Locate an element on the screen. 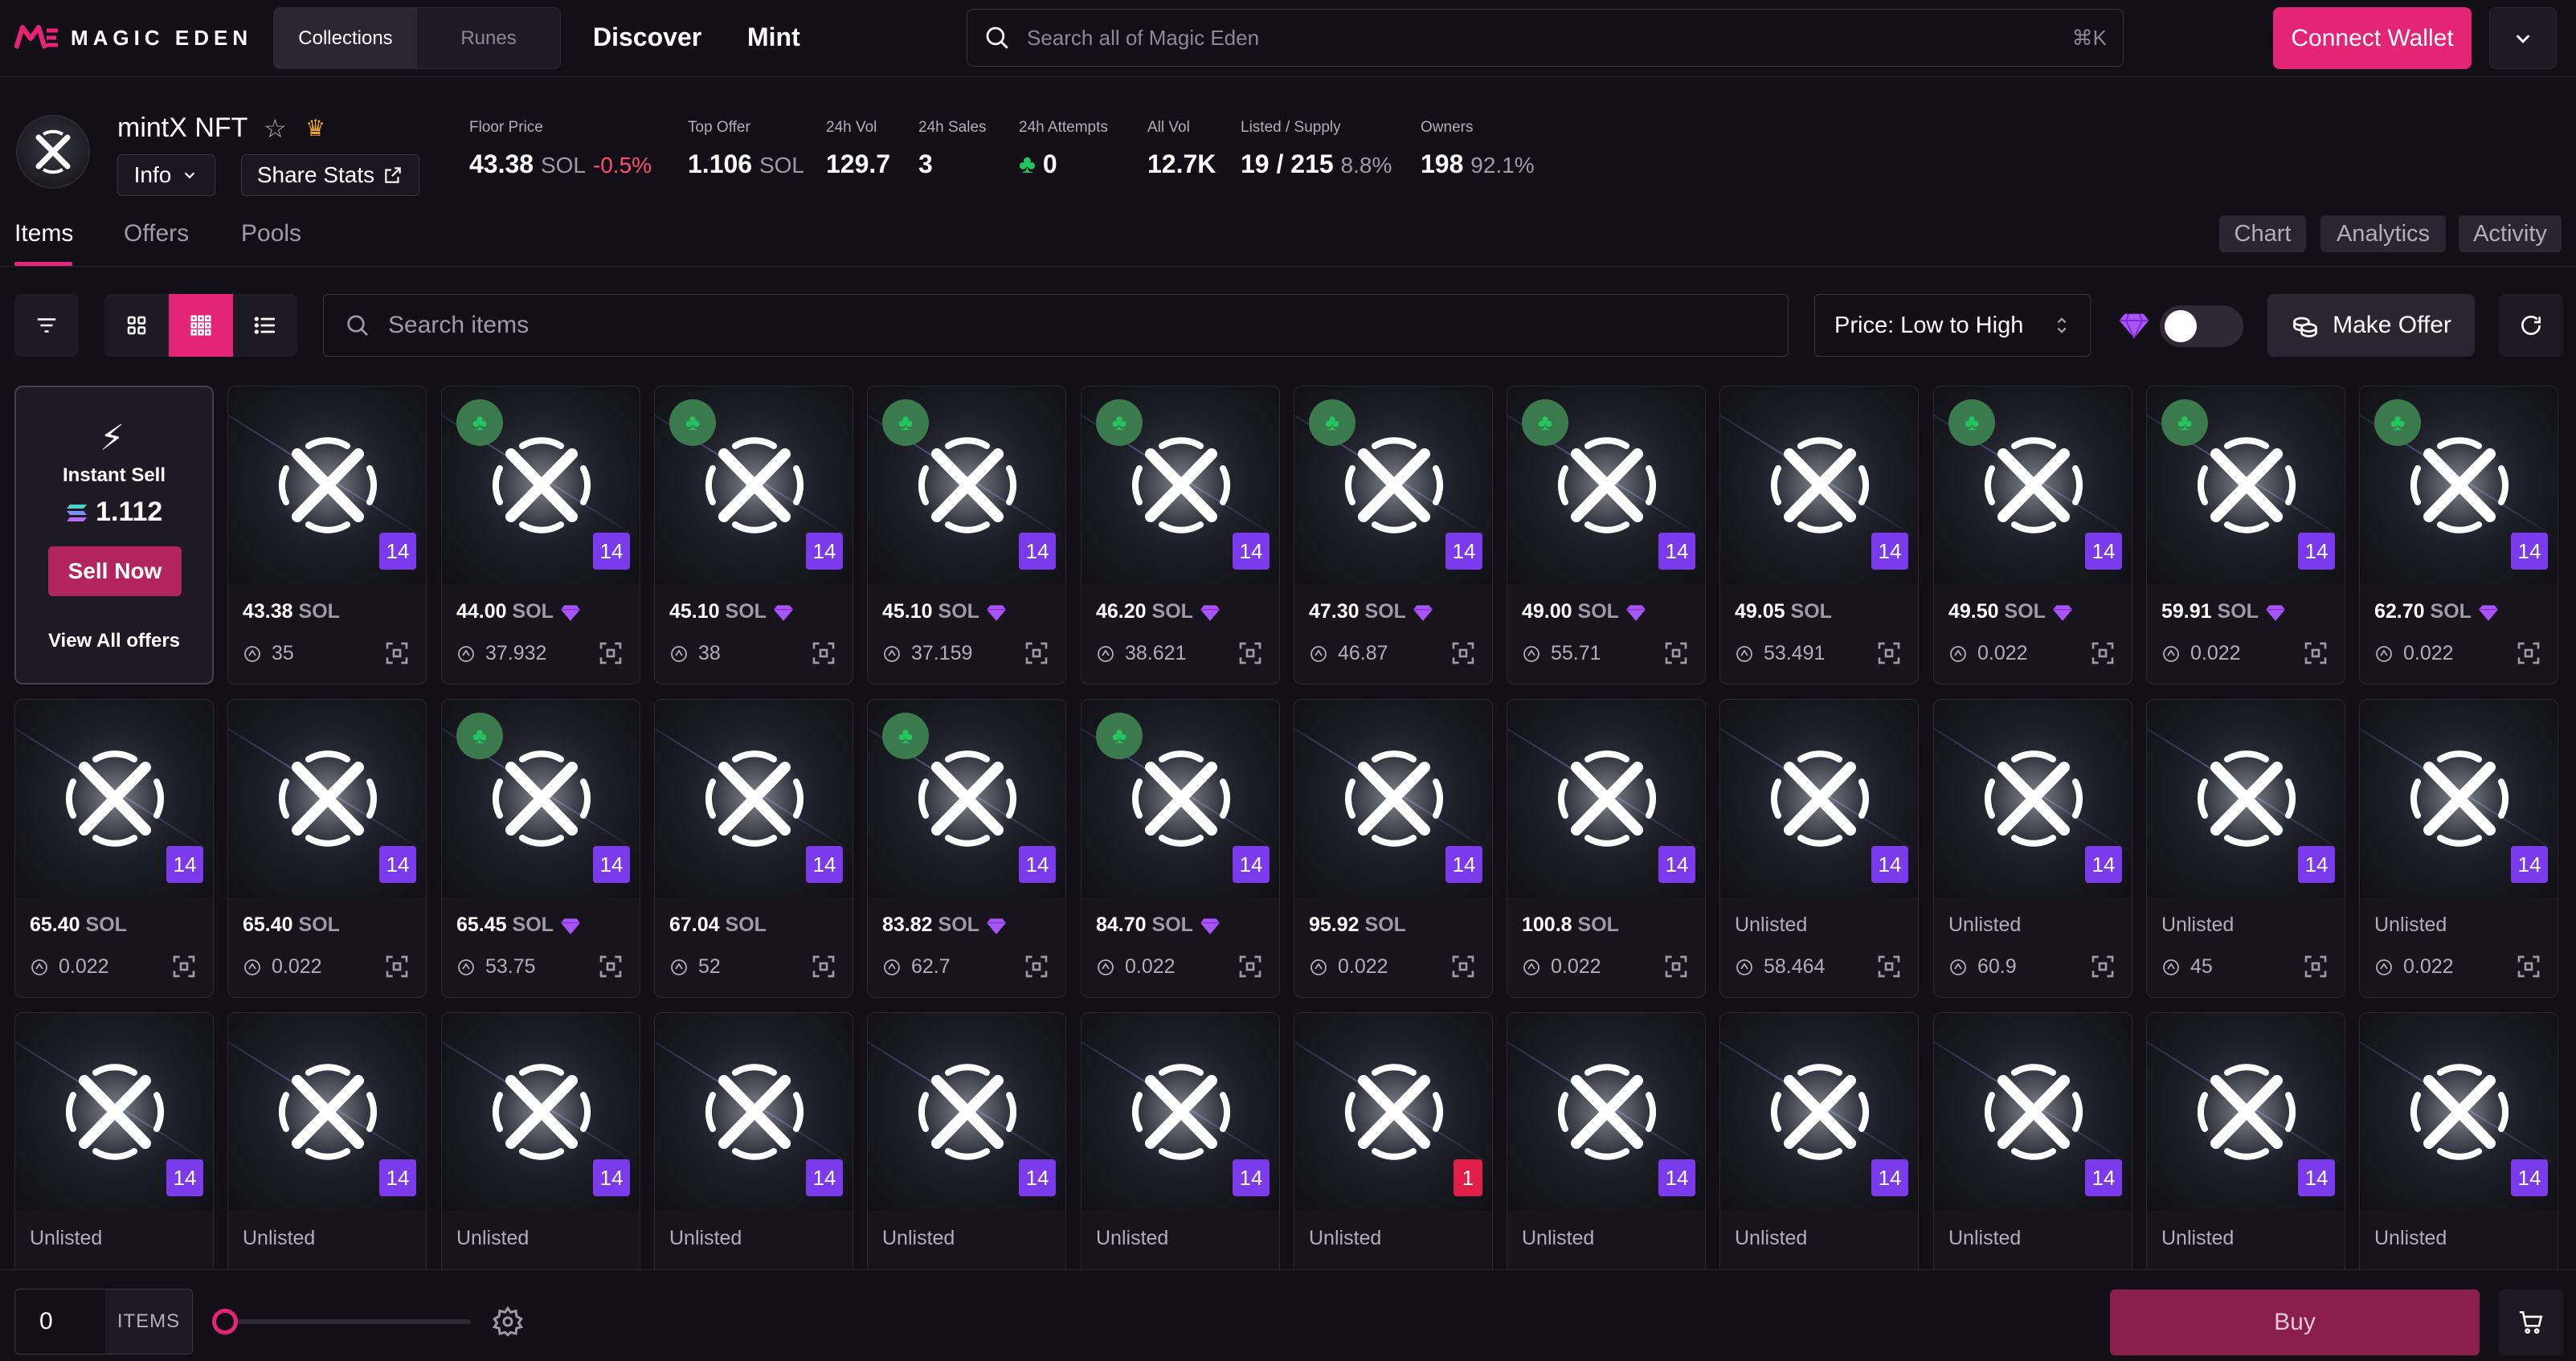  nft-card: 14 49.05 SOL 53.491 is located at coordinates (1819, 535).